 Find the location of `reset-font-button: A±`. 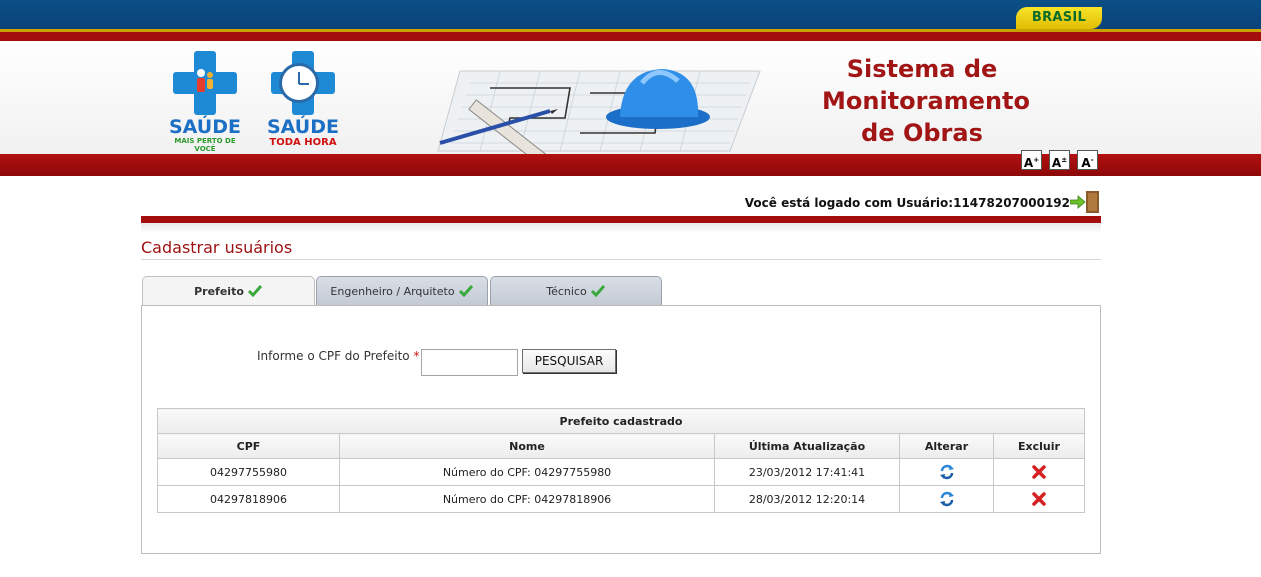

reset-font-button: A± is located at coordinates (1059, 160).